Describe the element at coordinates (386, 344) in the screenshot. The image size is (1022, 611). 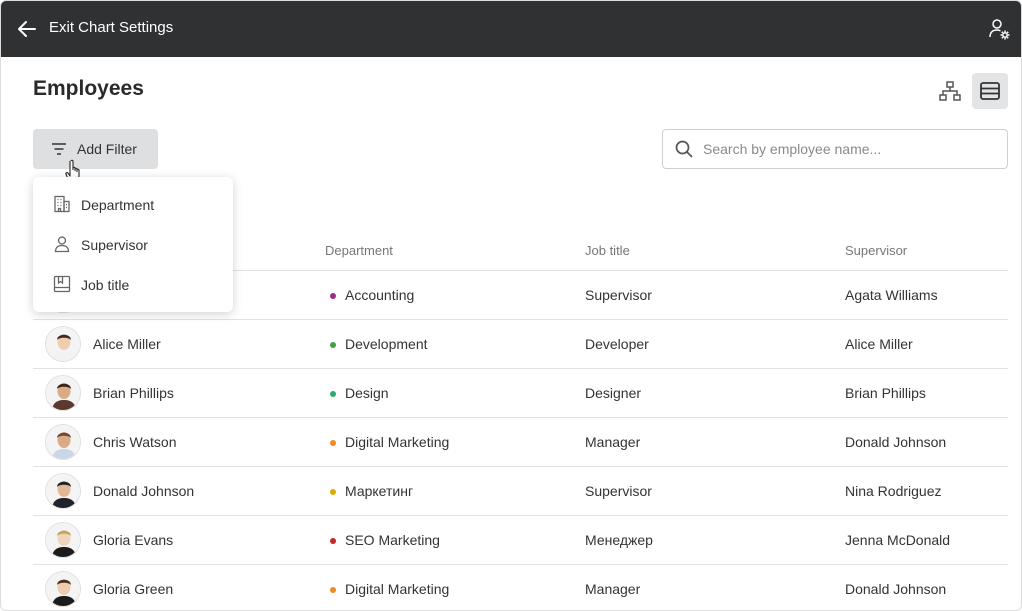
I see `department-cell: Development` at that location.